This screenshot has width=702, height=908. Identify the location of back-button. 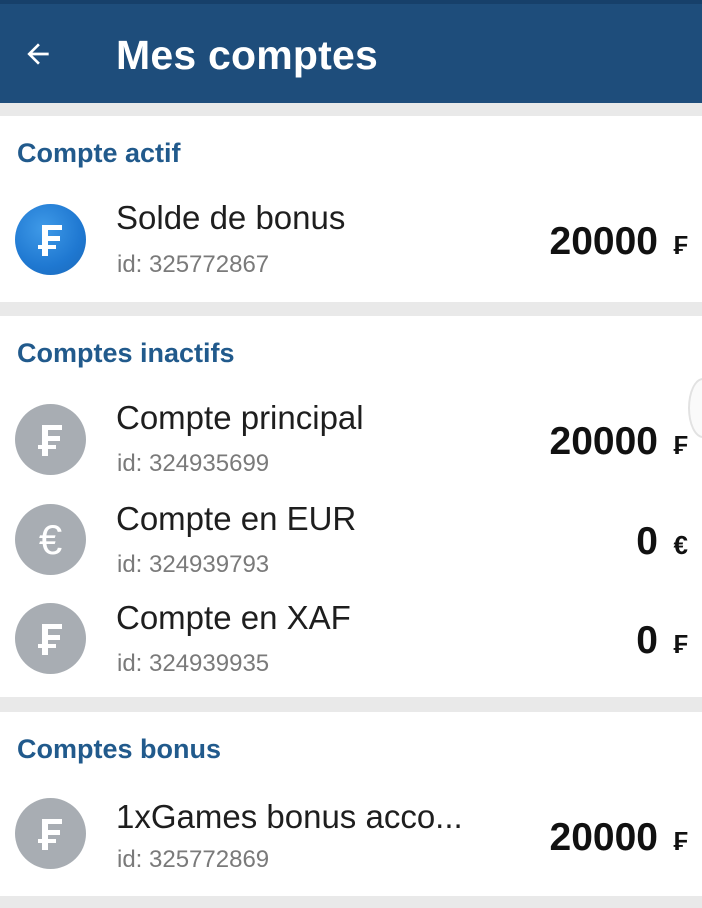
(38, 54).